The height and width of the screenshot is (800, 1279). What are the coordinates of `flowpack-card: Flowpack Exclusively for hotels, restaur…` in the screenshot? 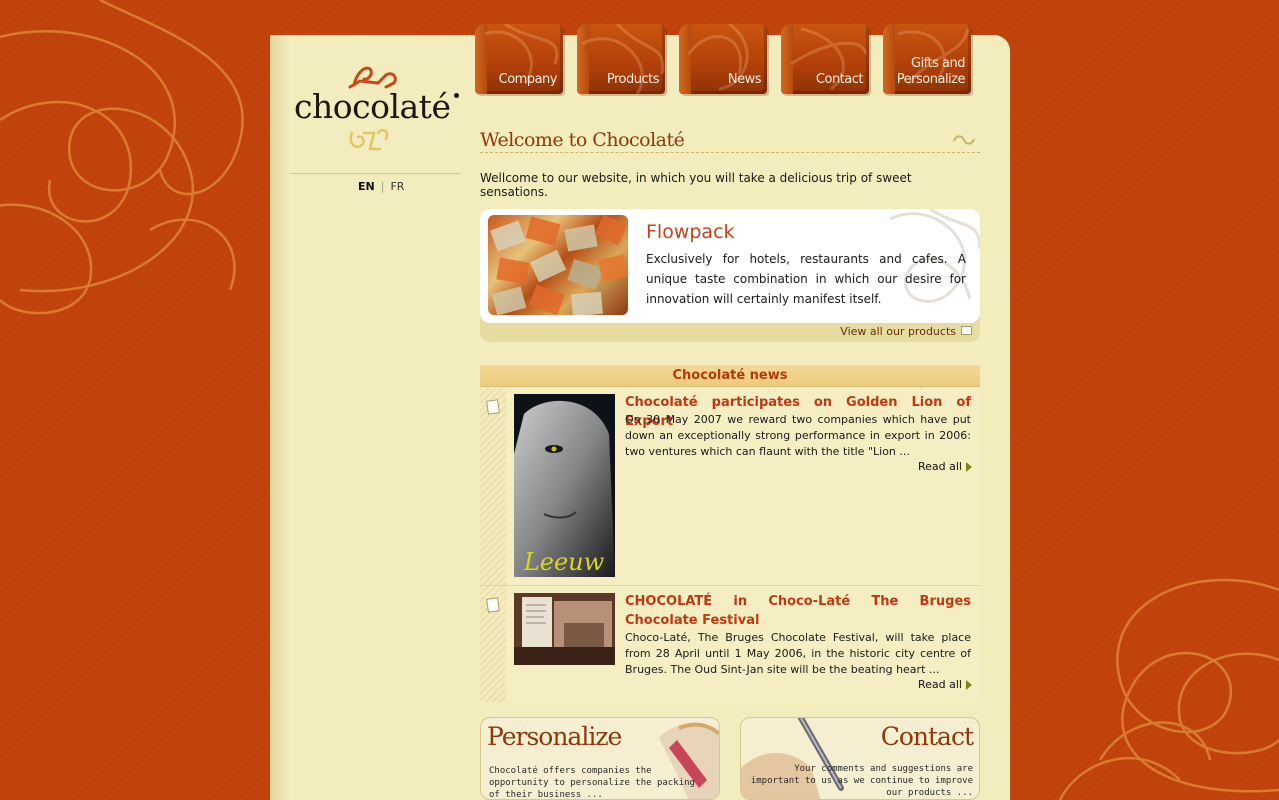 It's located at (730, 266).